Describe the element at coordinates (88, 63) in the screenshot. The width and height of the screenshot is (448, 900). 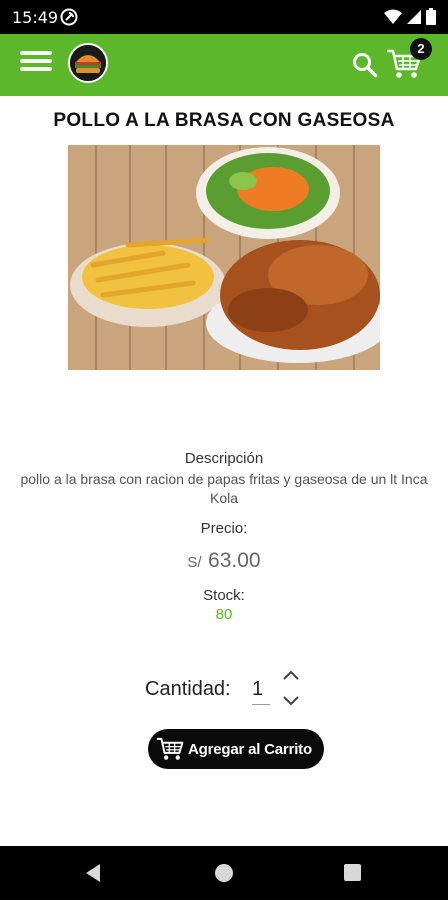
I see `logo` at that location.